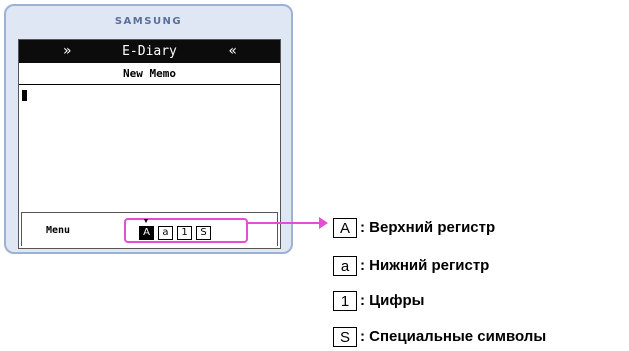  What do you see at coordinates (24, 95) in the screenshot?
I see `text-cursor` at bounding box center [24, 95].